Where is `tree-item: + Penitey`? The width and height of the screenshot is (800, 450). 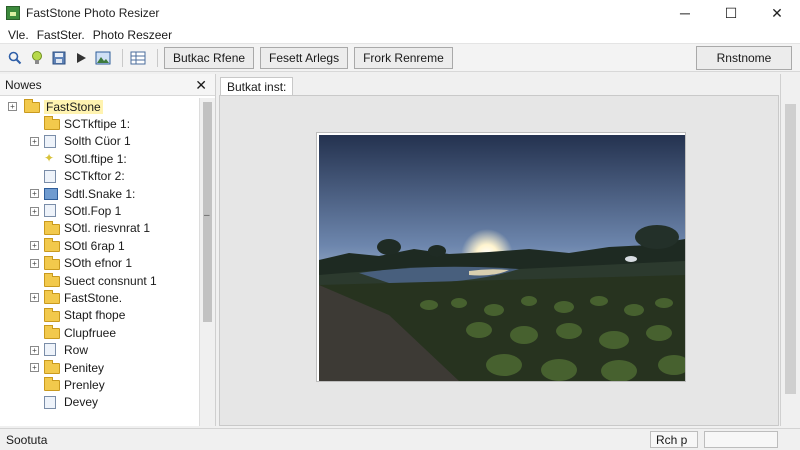 tree-item: + Penitey is located at coordinates (100, 367).